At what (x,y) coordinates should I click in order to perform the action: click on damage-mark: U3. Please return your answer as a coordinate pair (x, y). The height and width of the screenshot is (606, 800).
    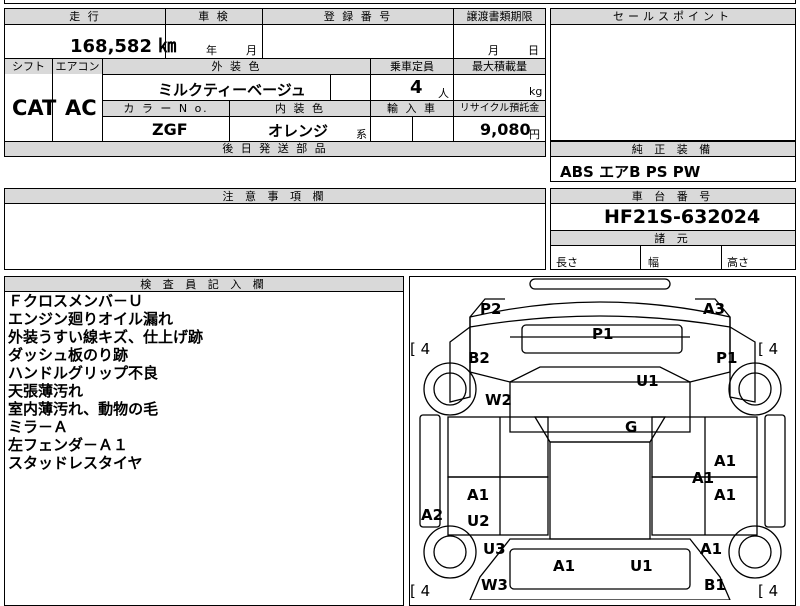
    Looking at the image, I should click on (494, 549).